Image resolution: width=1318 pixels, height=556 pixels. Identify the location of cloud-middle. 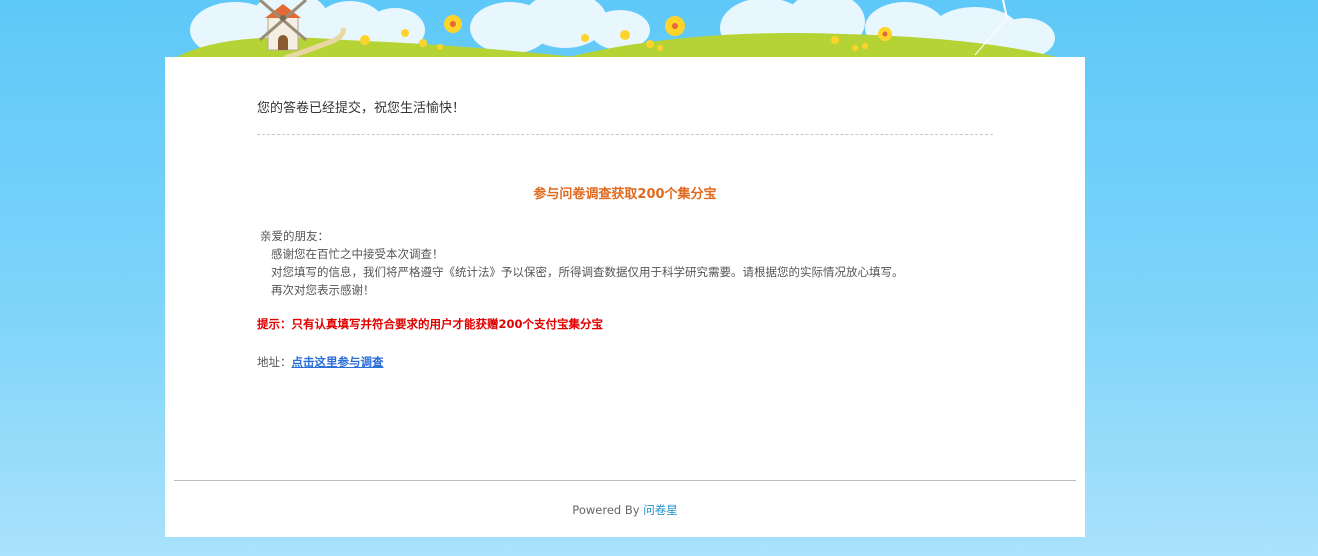
(560, 27).